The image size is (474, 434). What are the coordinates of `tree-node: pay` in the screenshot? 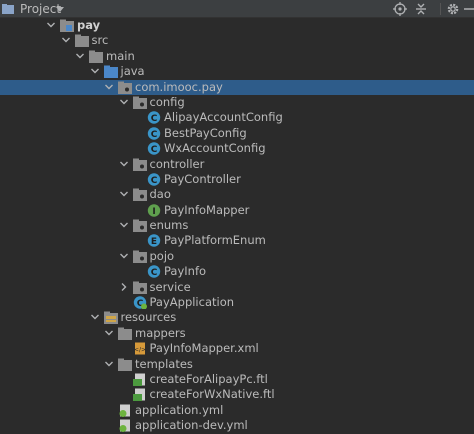 It's located at (237, 25).